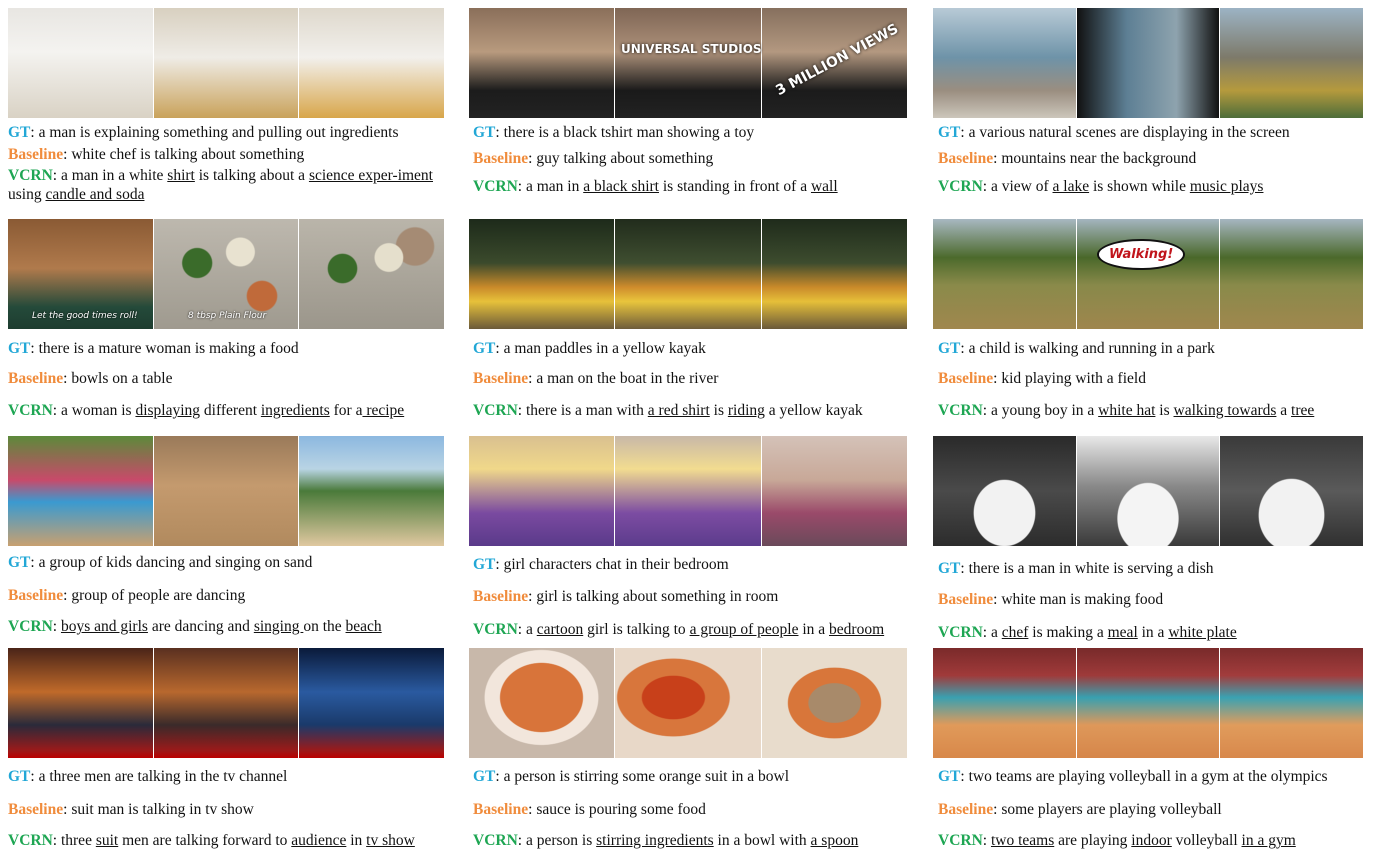 The image size is (1388, 853). What do you see at coordinates (1015, 632) in the screenshot?
I see `vcrn-highlight: chef` at bounding box center [1015, 632].